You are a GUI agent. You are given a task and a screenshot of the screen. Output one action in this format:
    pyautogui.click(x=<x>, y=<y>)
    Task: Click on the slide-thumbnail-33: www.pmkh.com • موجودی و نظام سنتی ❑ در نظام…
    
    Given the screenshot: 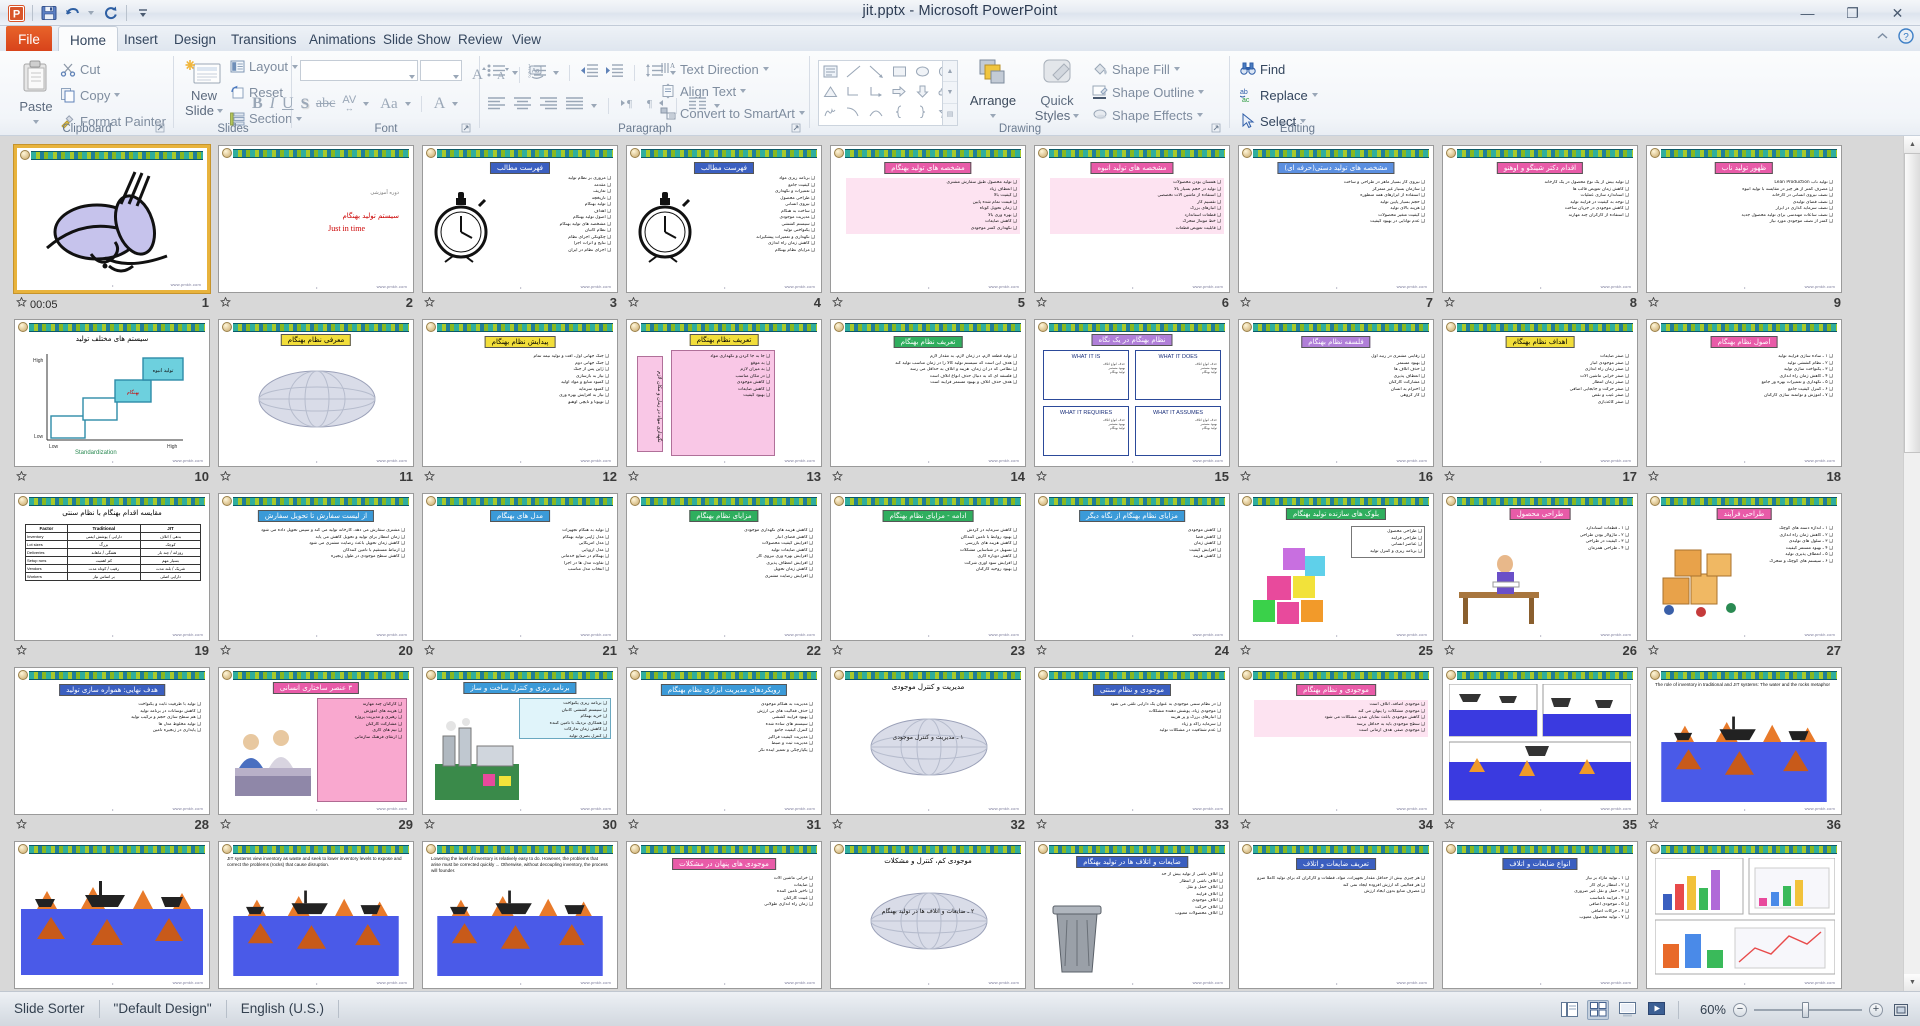 What is the action you would take?
    pyautogui.click(x=1136, y=749)
    